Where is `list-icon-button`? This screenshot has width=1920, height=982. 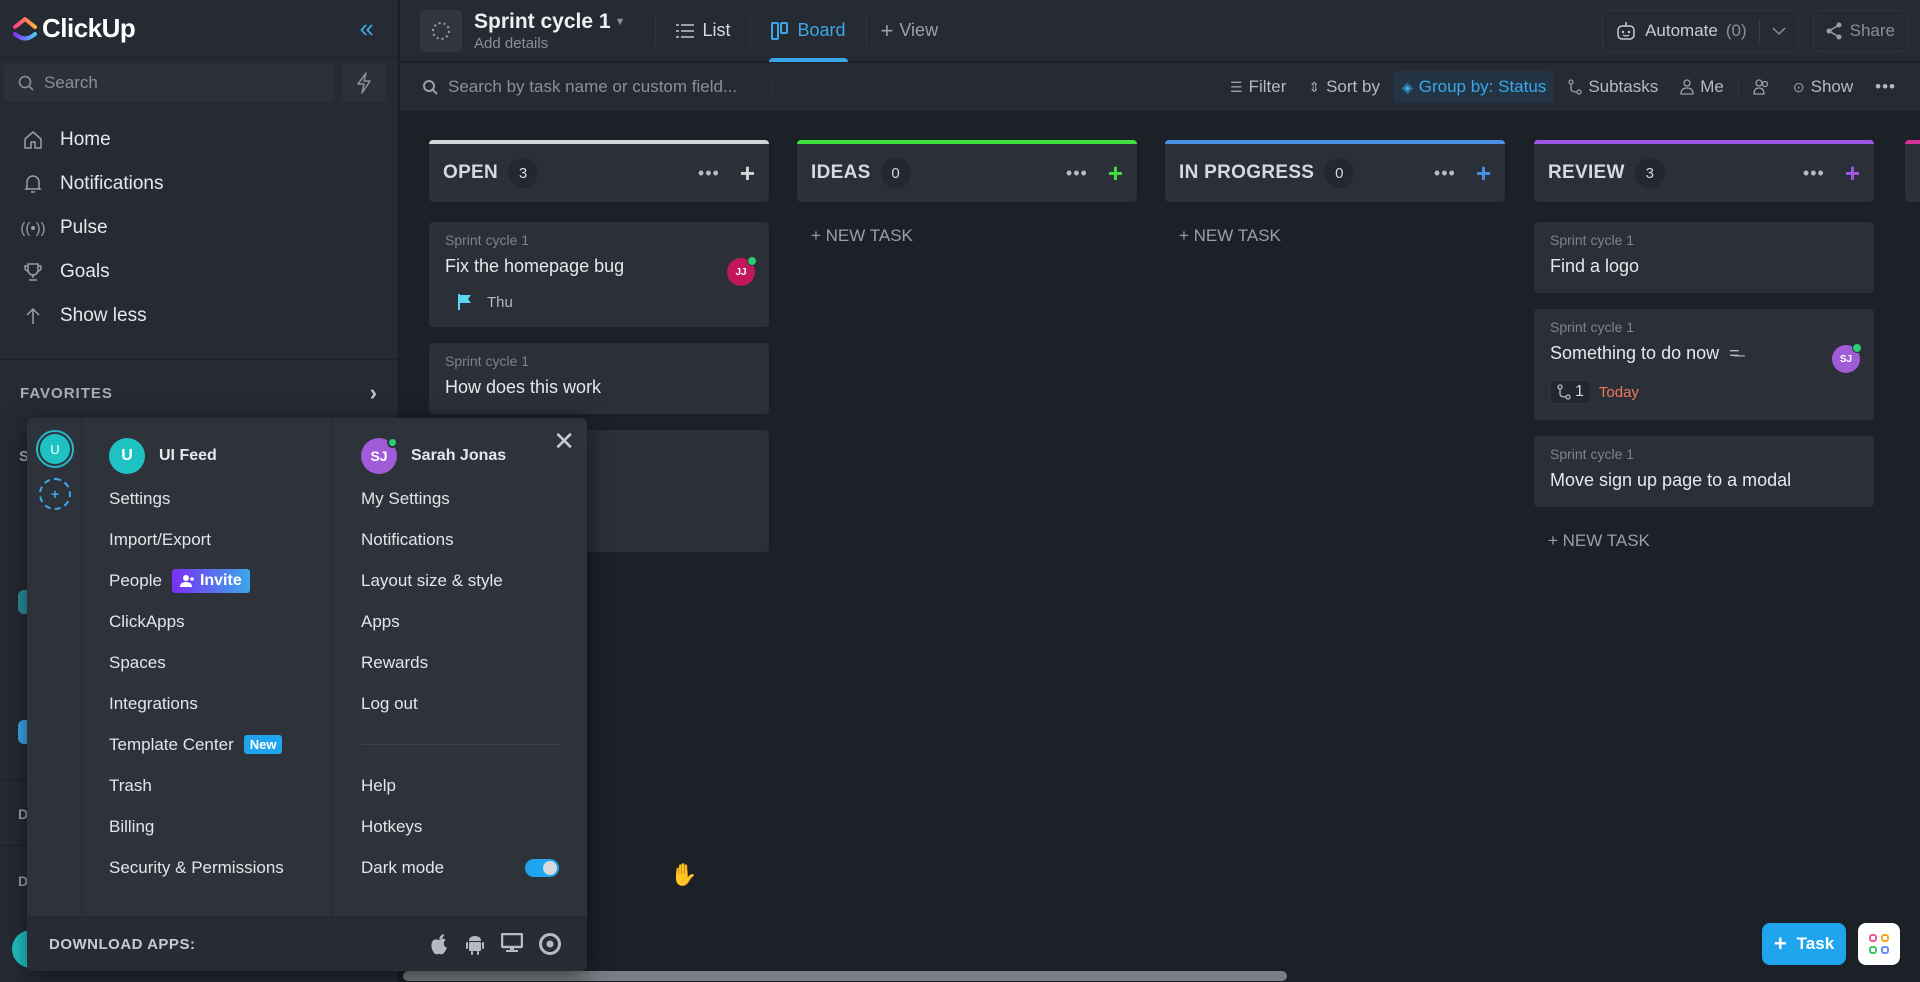 list-icon-button is located at coordinates (441, 30).